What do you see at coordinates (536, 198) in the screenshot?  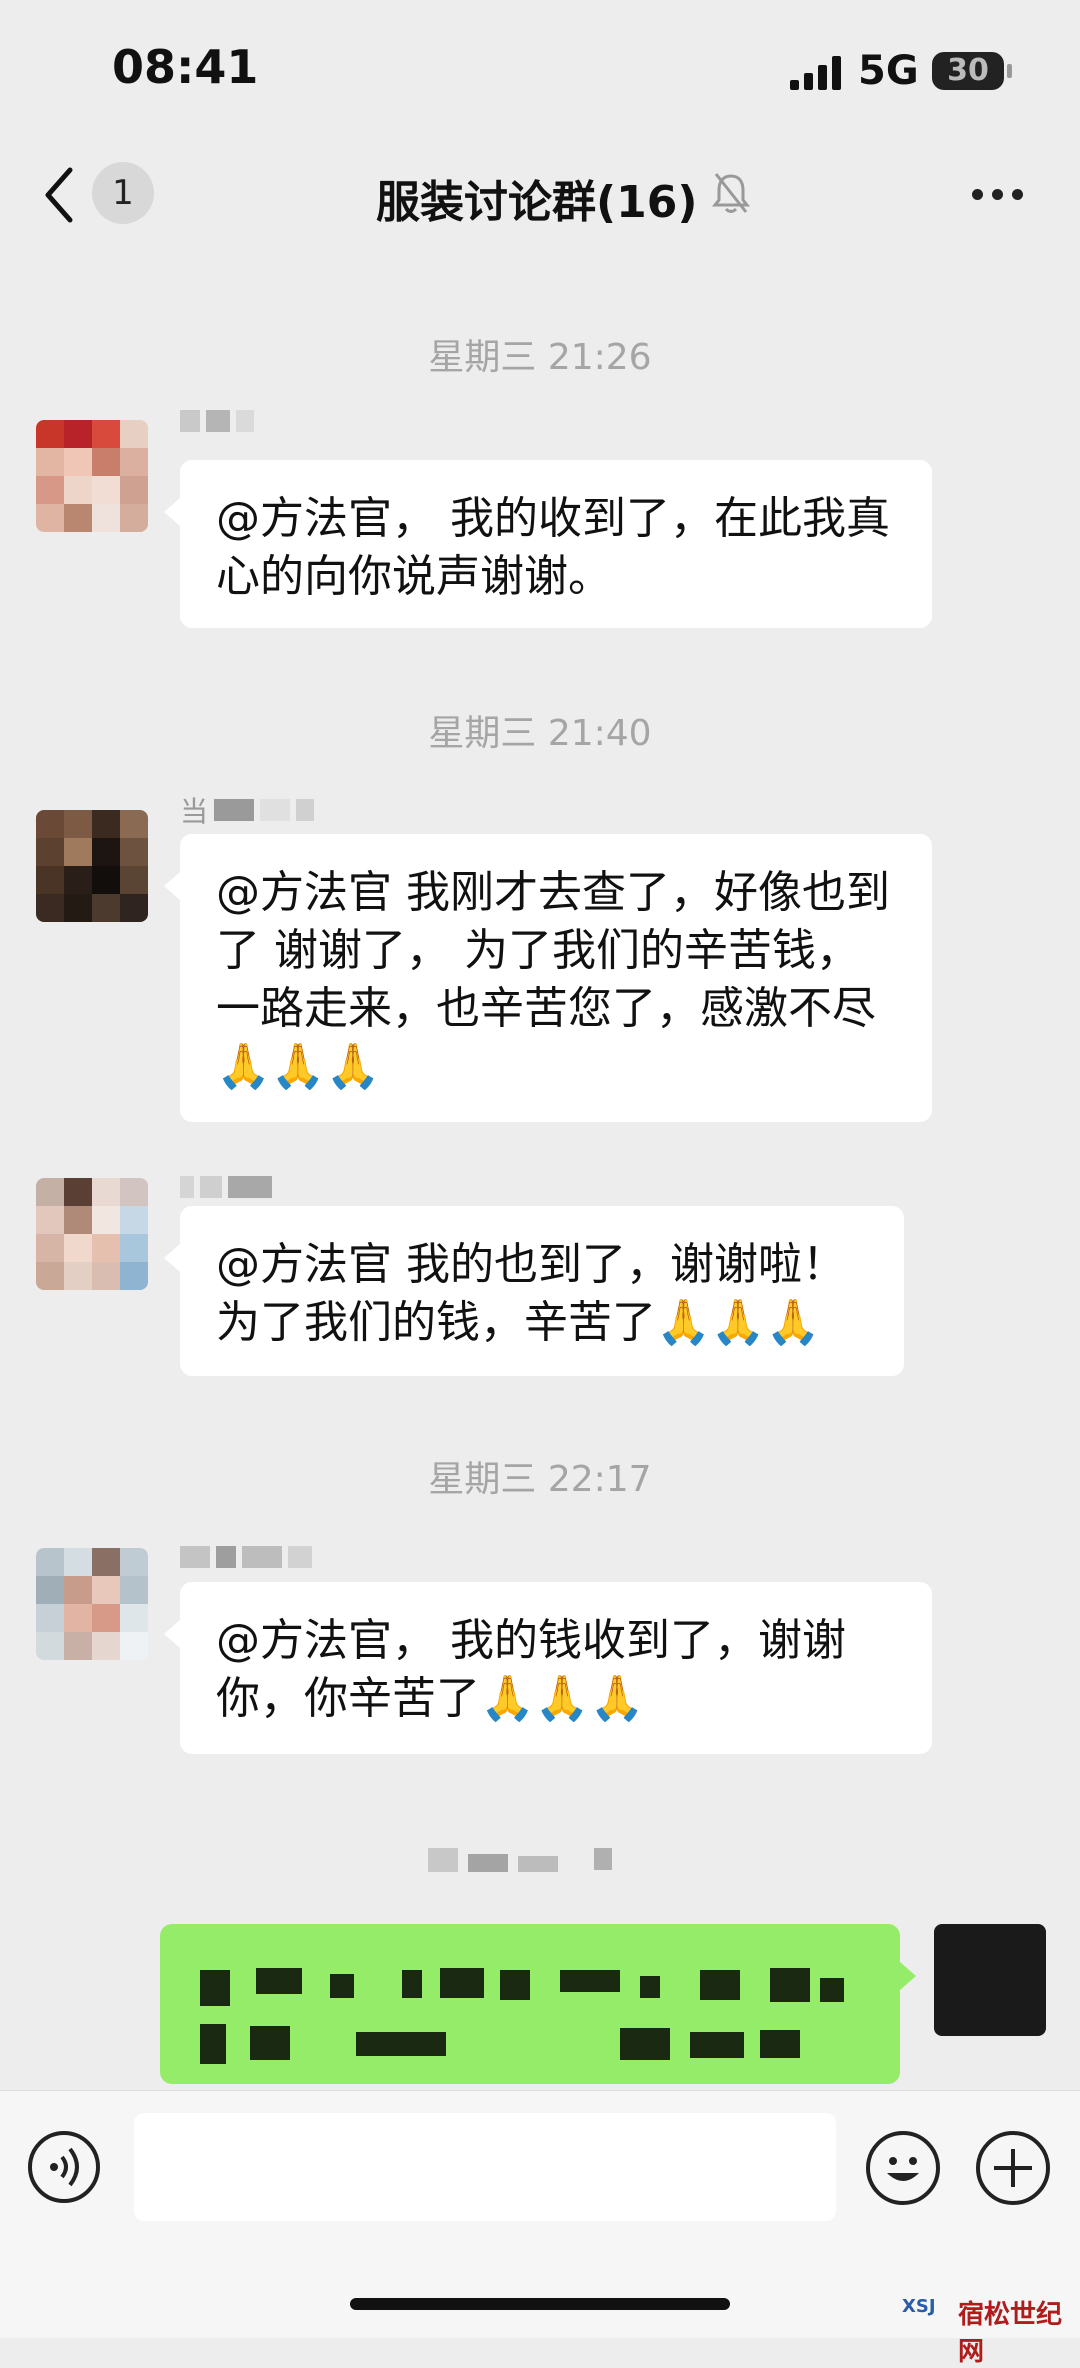 I see `group-title: 服装讨论群(16)` at bounding box center [536, 198].